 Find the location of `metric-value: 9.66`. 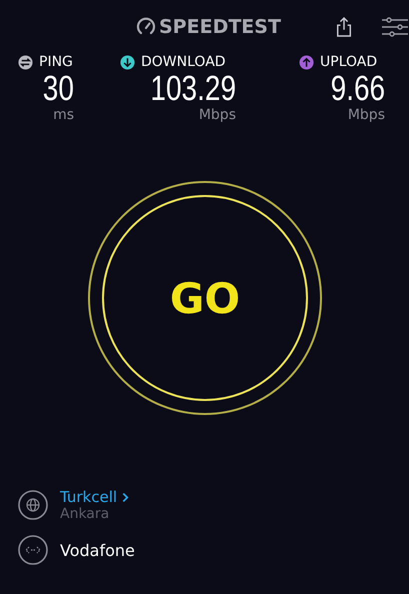

metric-value: 9.66 is located at coordinates (357, 89).